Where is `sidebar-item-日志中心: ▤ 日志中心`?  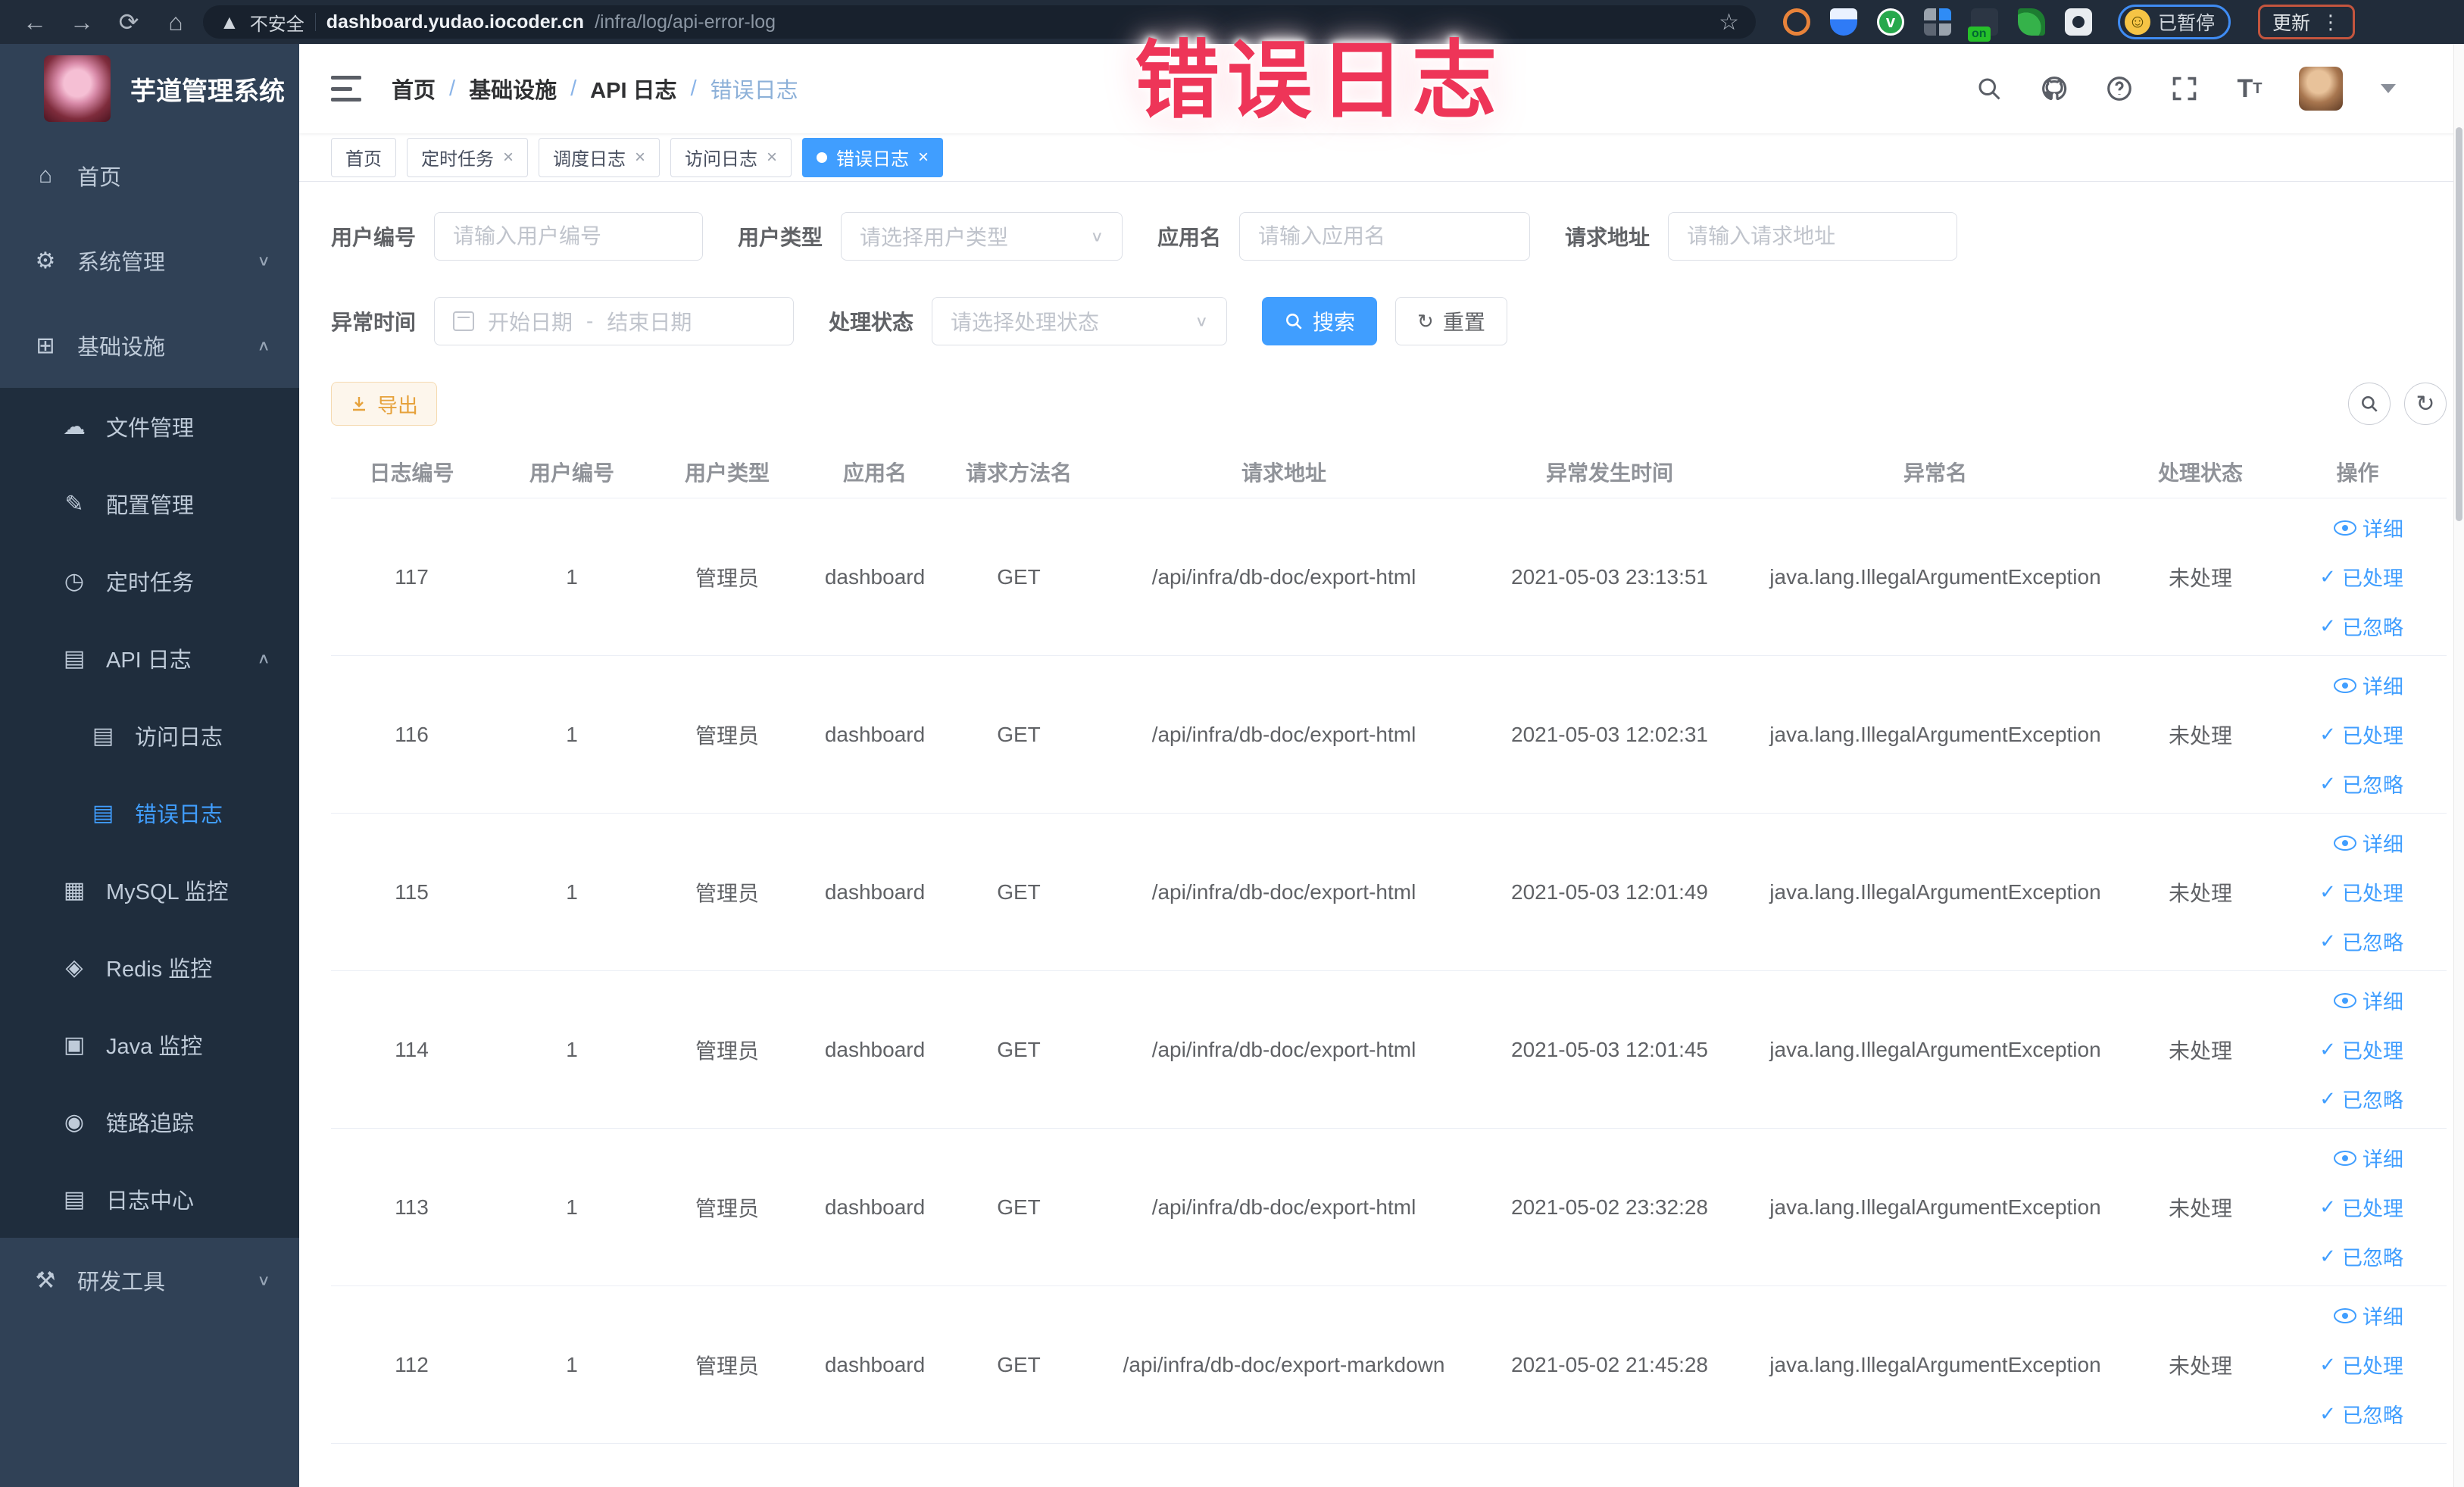
sidebar-item-日志中心: ▤ 日志中心 is located at coordinates (149, 1199).